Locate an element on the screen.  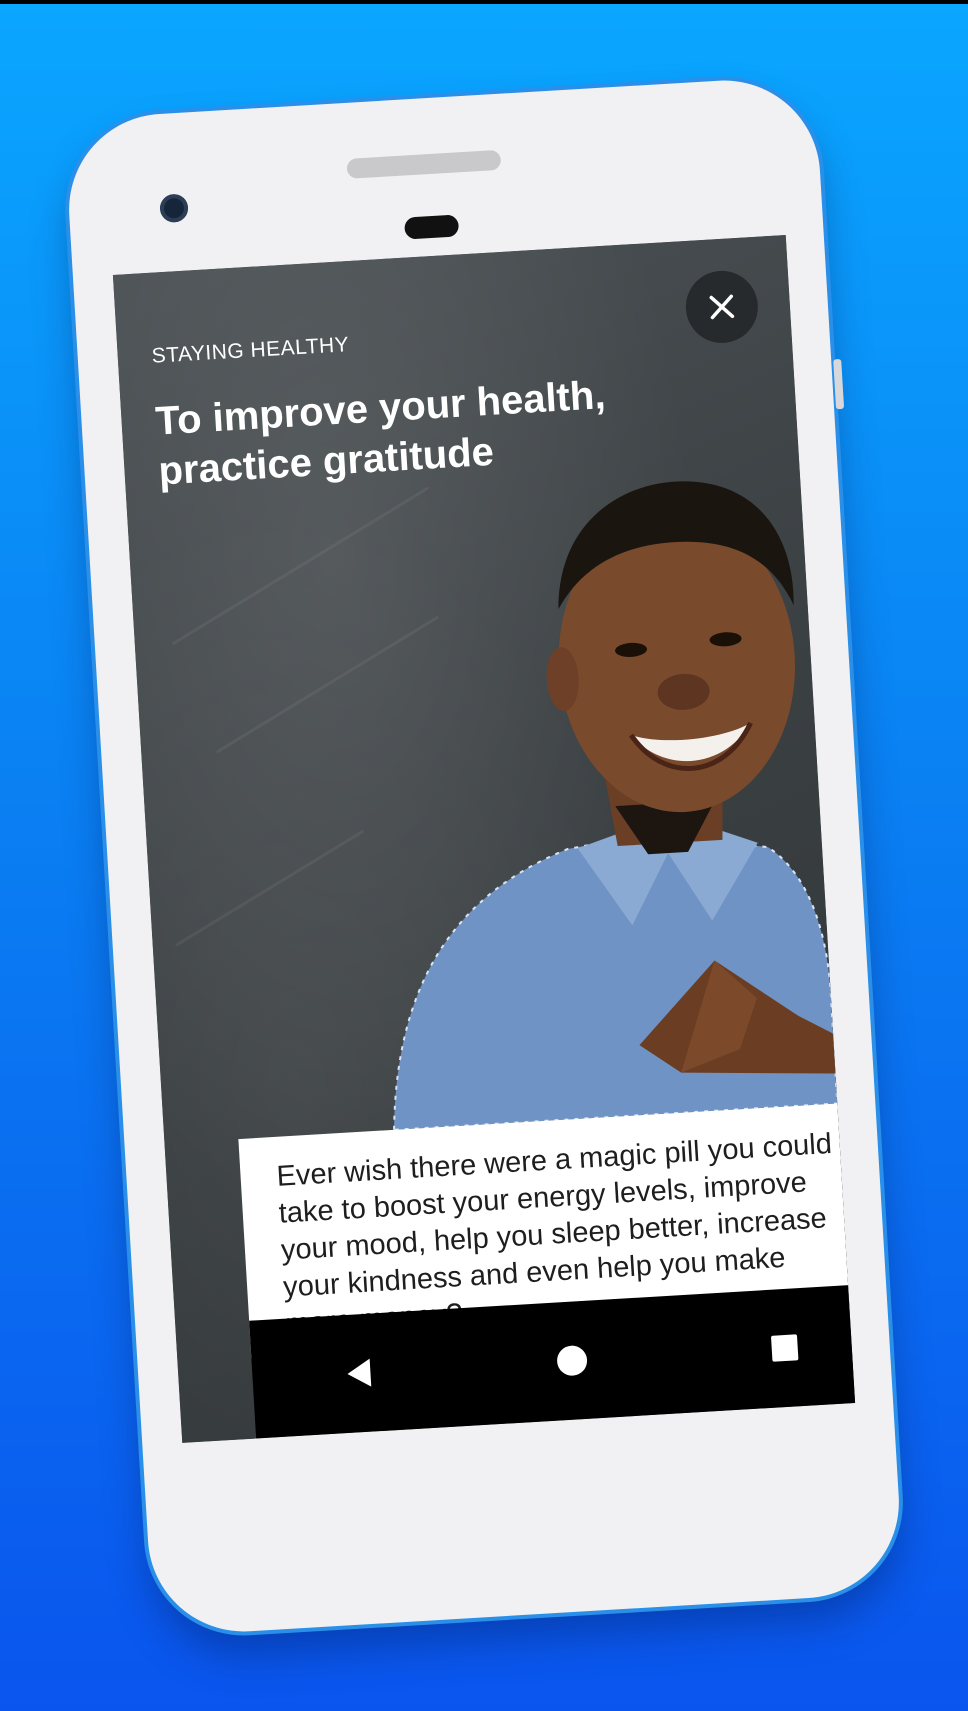
recents-button is located at coordinates (784, 1347).